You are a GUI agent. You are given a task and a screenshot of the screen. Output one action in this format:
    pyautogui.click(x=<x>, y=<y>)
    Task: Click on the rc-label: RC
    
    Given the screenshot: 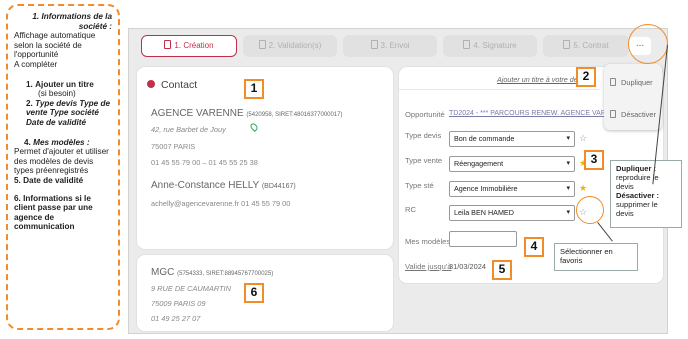 What is the action you would take?
    pyautogui.click(x=410, y=209)
    